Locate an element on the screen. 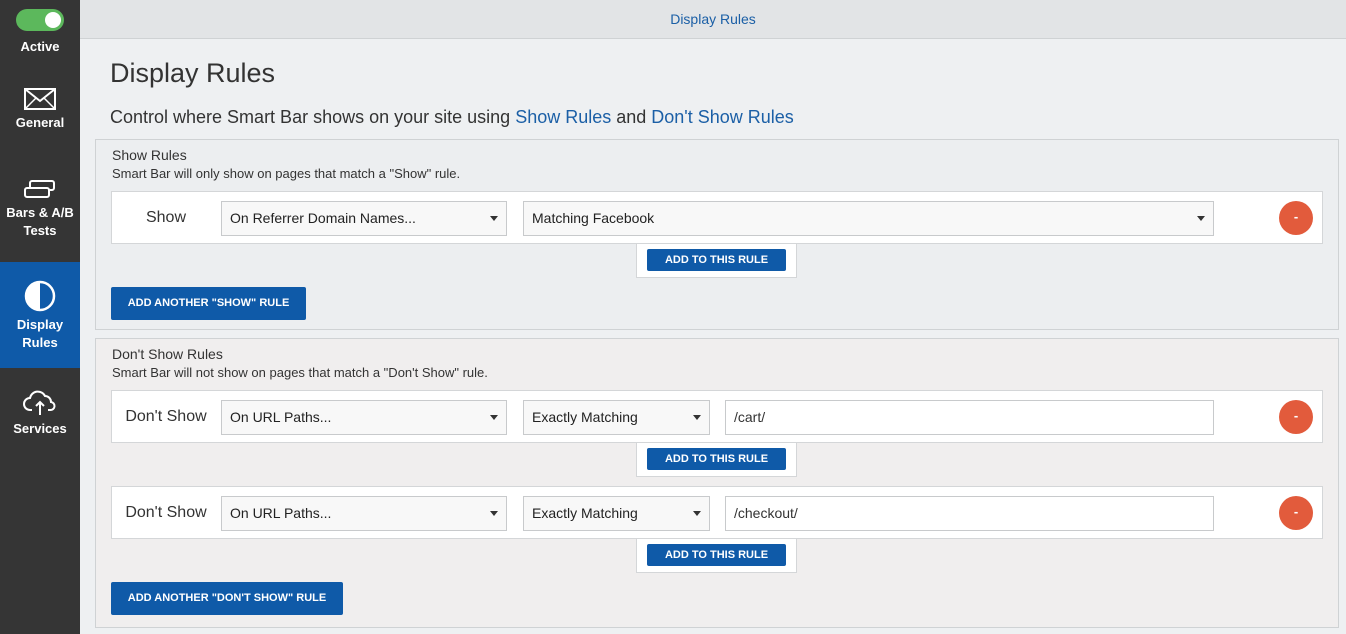 This screenshot has width=1346, height=634. dont-show-rules-title: Don't Show Rules is located at coordinates (167, 354).